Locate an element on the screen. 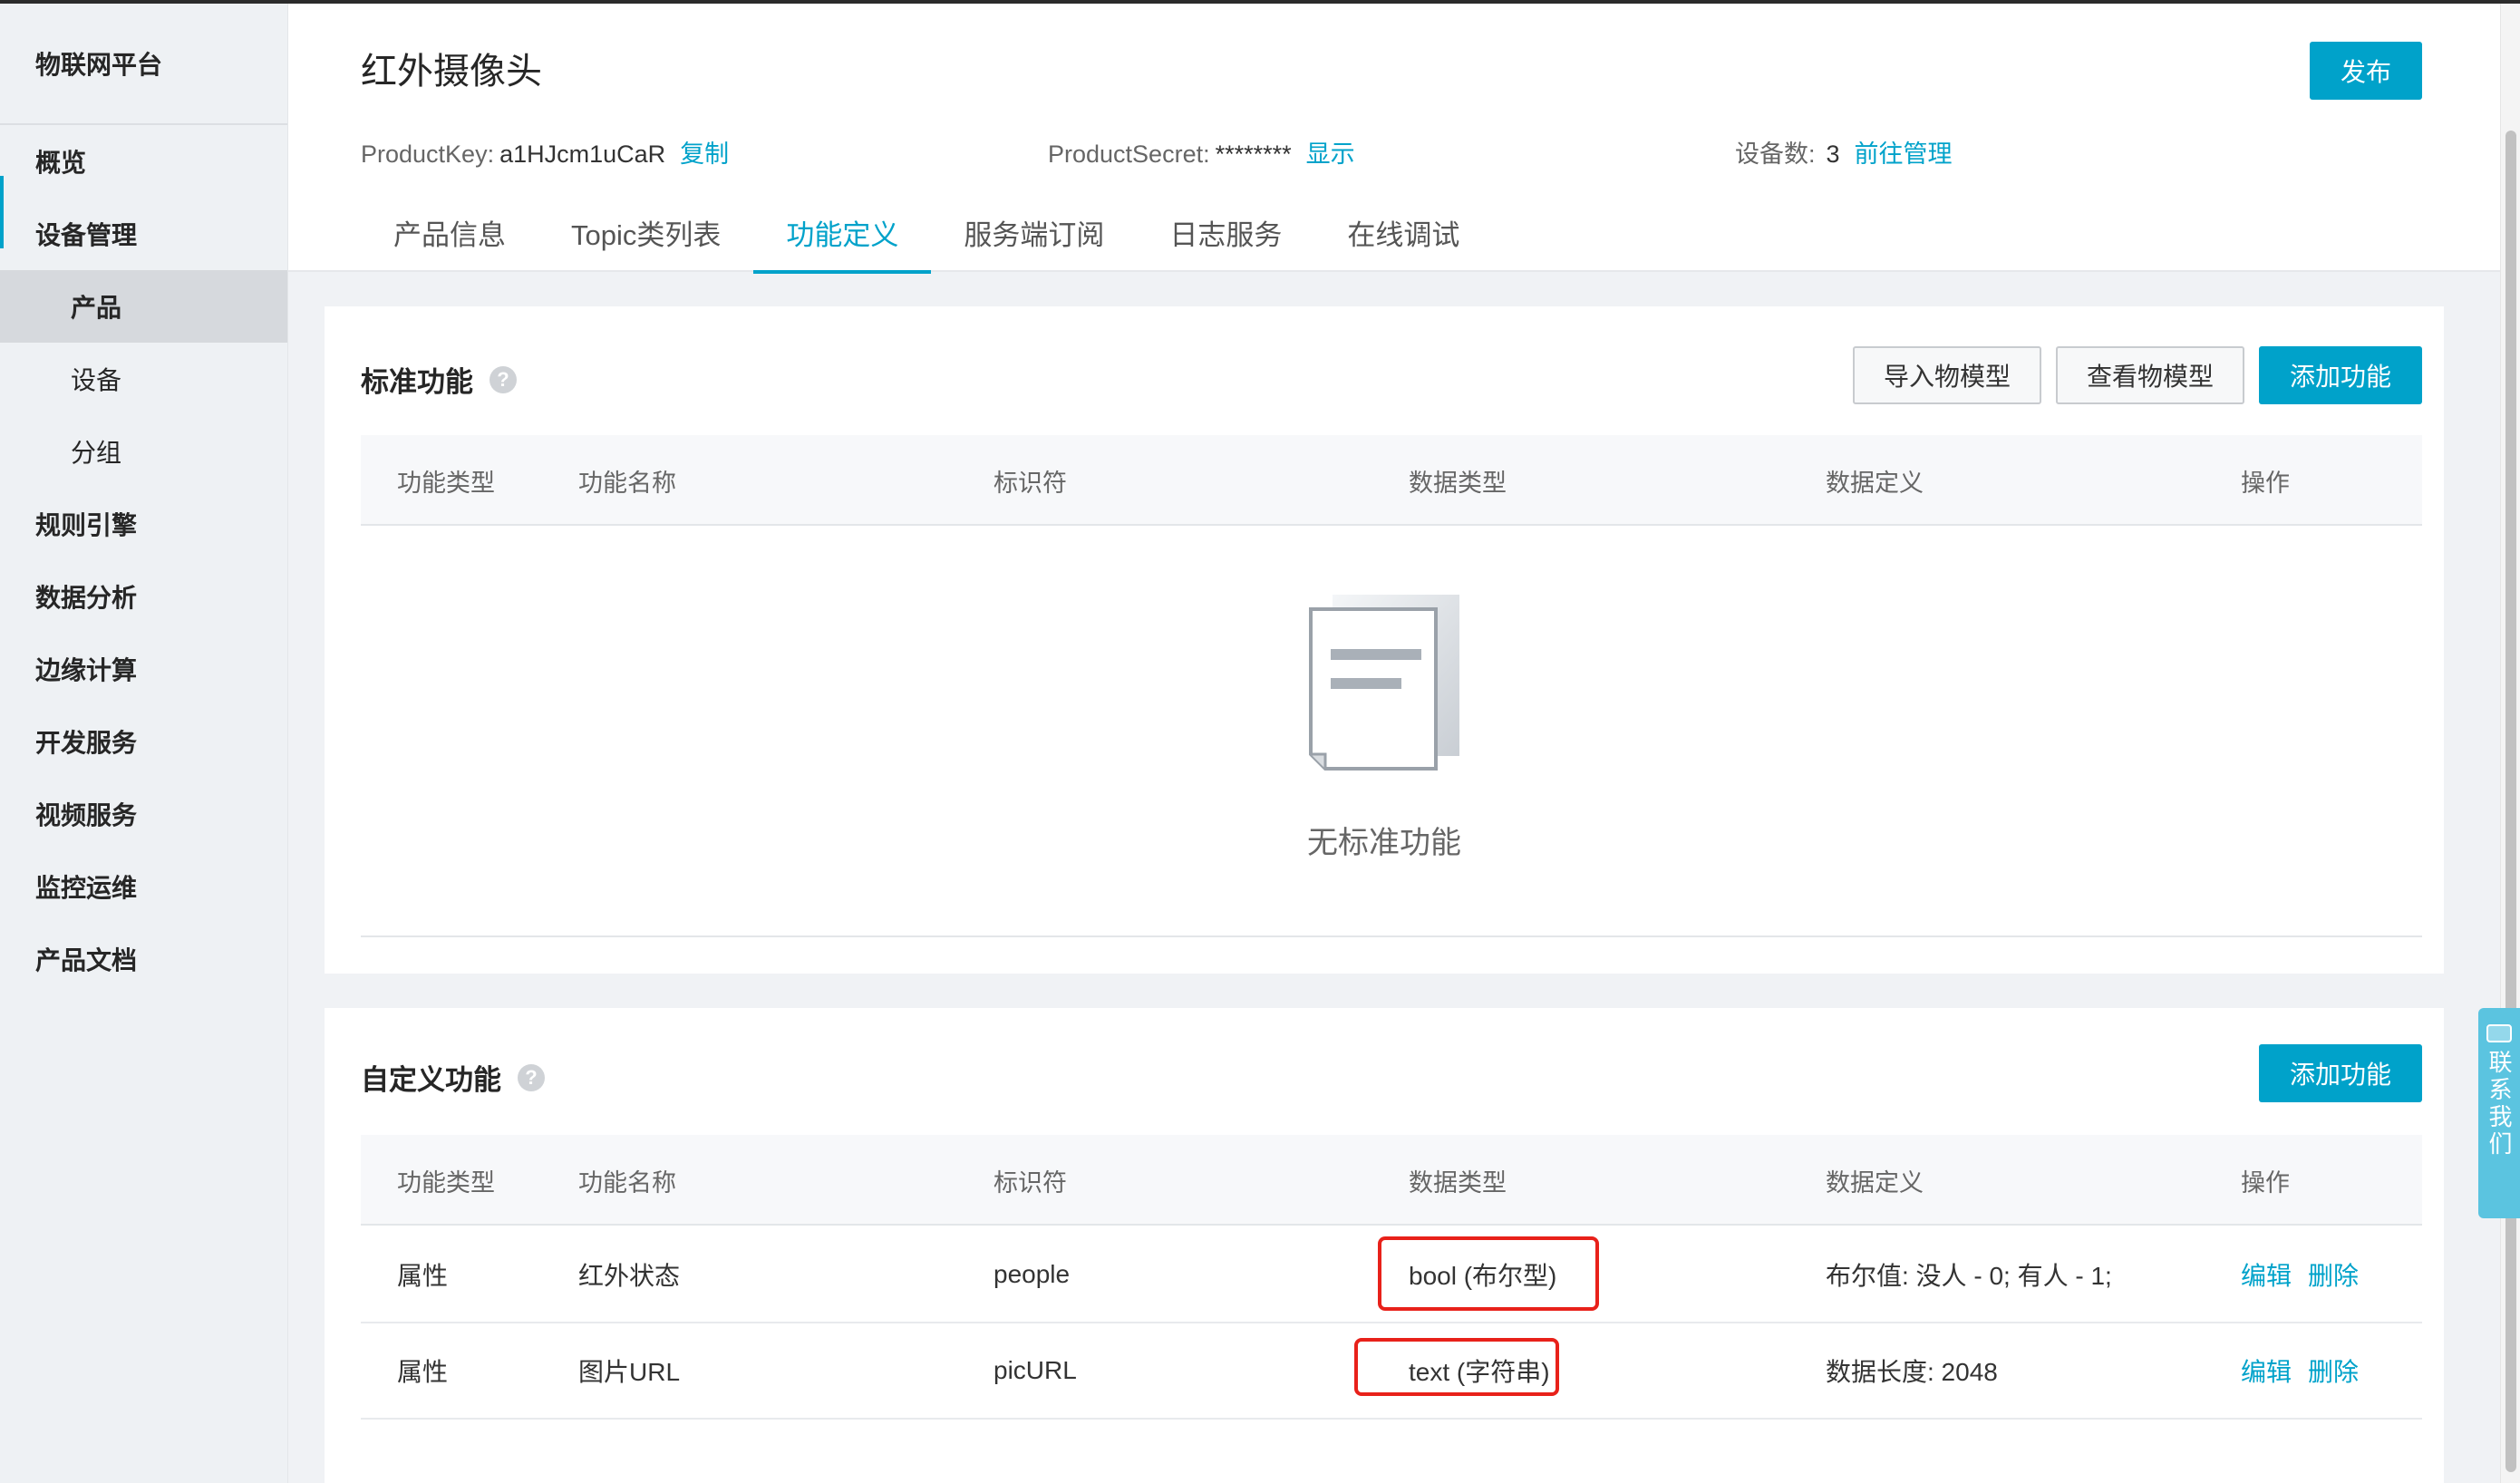  show-secret-link: 显示 is located at coordinates (1331, 155).